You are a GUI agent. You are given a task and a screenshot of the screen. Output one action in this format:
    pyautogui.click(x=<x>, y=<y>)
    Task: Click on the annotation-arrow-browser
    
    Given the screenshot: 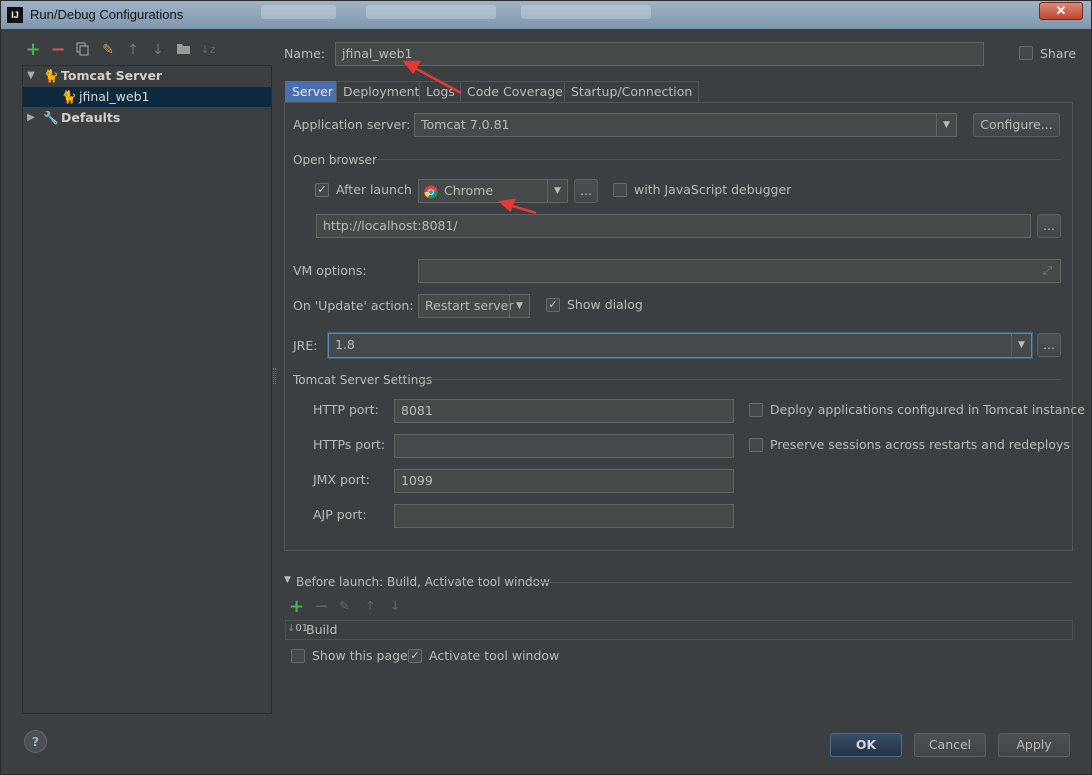 What is the action you would take?
    pyautogui.click(x=522, y=209)
    